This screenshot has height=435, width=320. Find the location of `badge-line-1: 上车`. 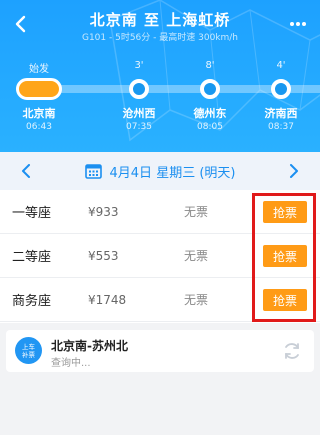

badge-line-1: 上车 is located at coordinates (28, 346).